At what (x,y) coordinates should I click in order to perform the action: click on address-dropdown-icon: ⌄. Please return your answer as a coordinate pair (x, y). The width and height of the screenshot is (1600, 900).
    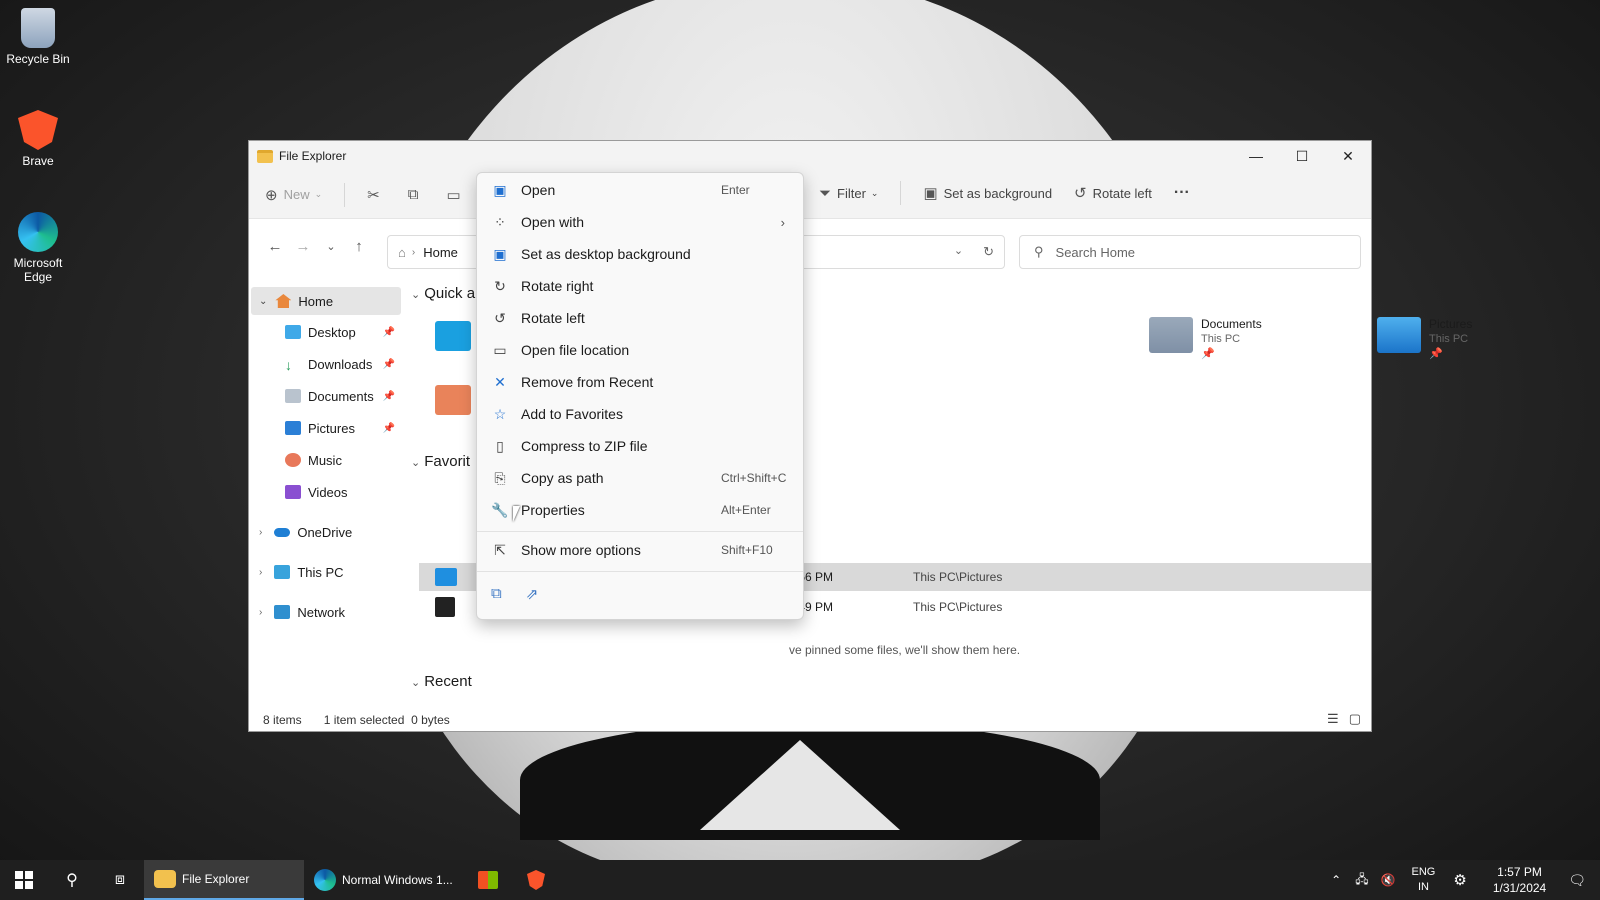
    Looking at the image, I should click on (958, 252).